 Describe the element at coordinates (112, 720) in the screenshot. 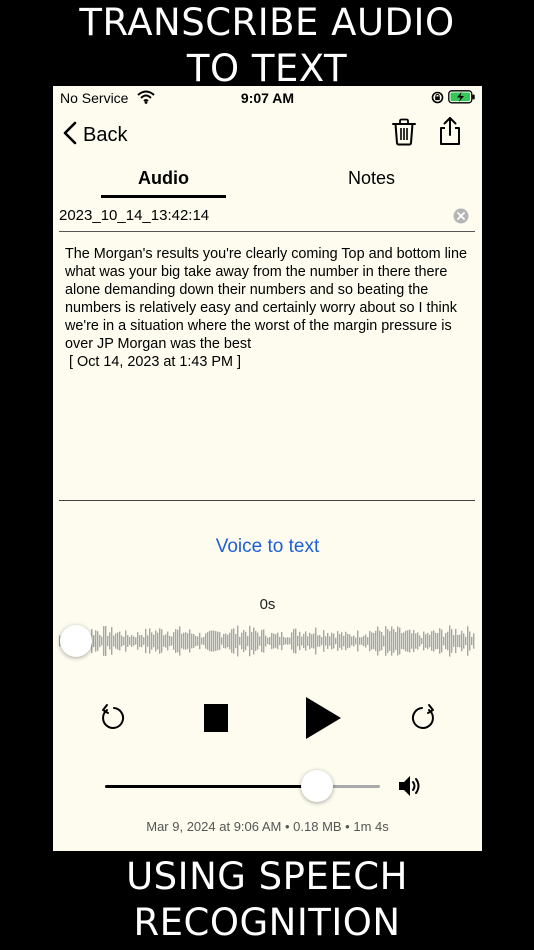

I see `rewind-icon` at that location.